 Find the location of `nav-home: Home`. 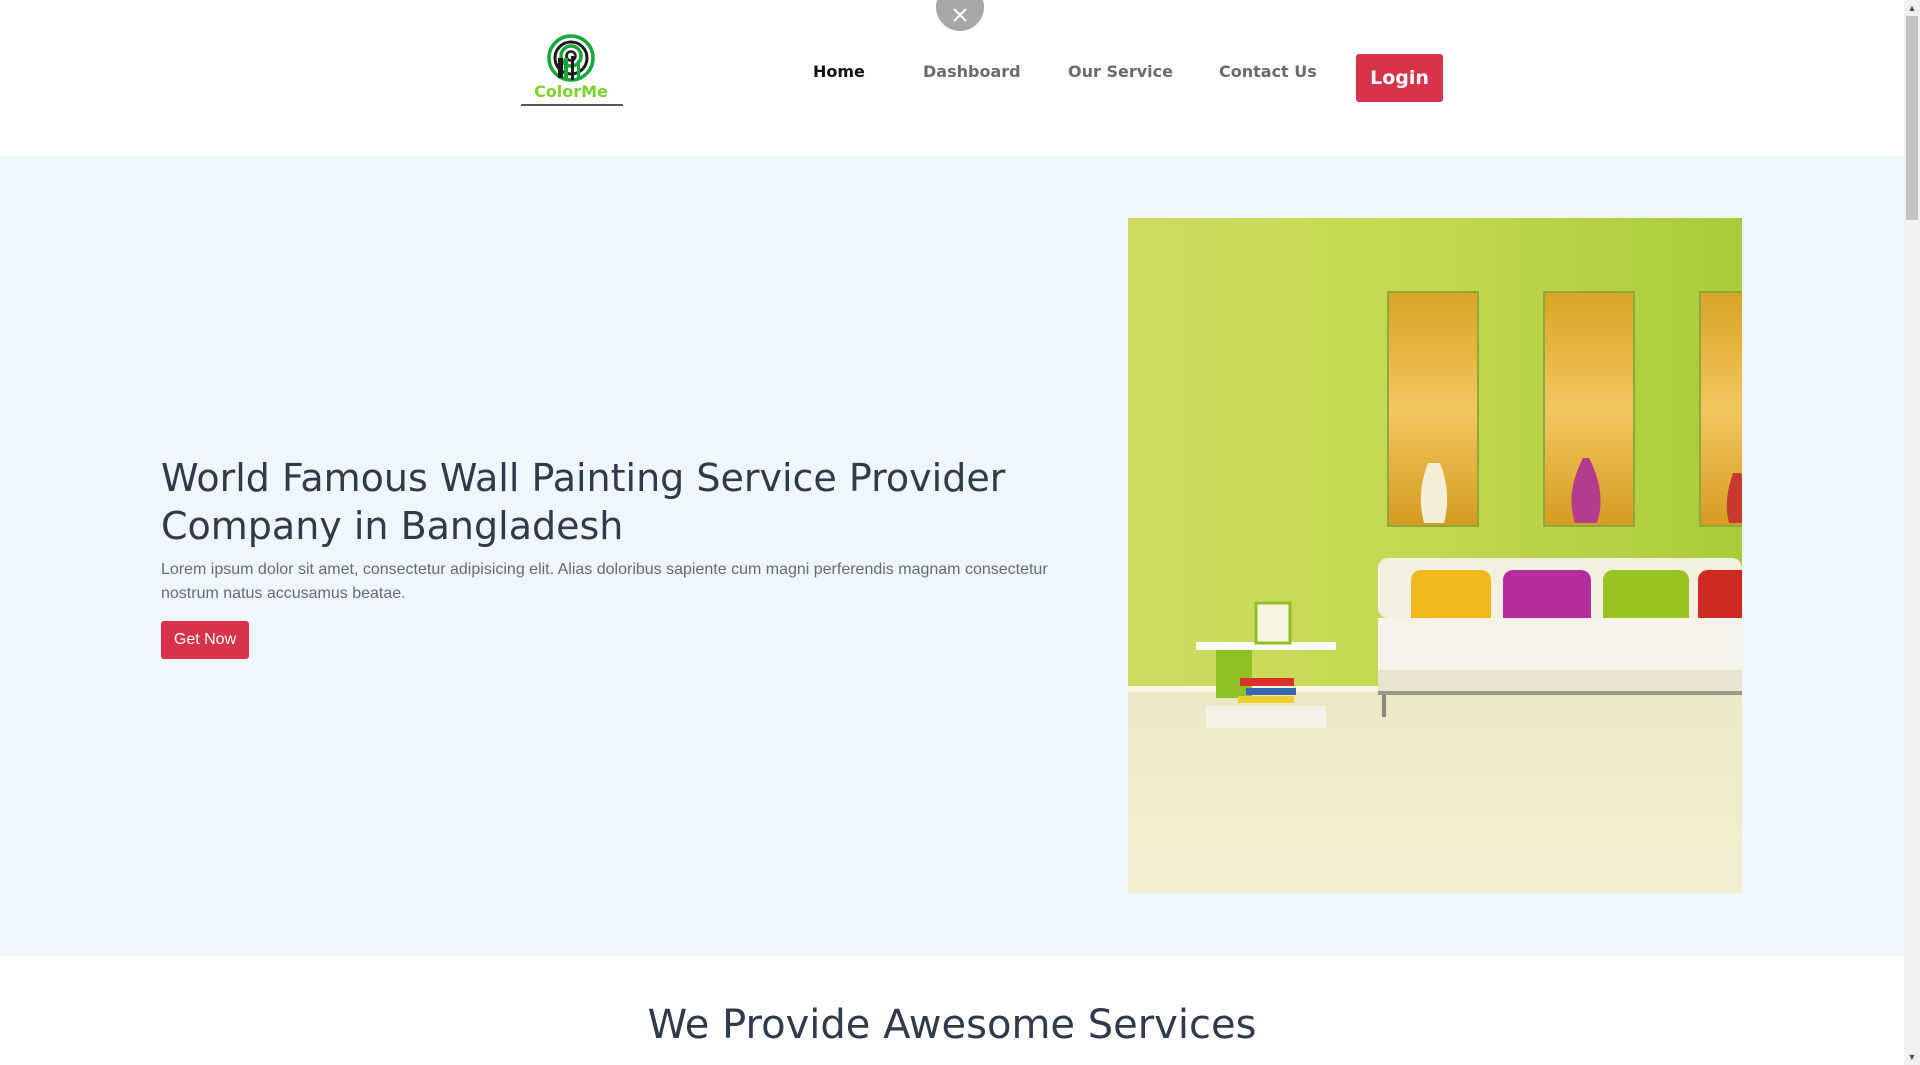

nav-home: Home is located at coordinates (839, 71).